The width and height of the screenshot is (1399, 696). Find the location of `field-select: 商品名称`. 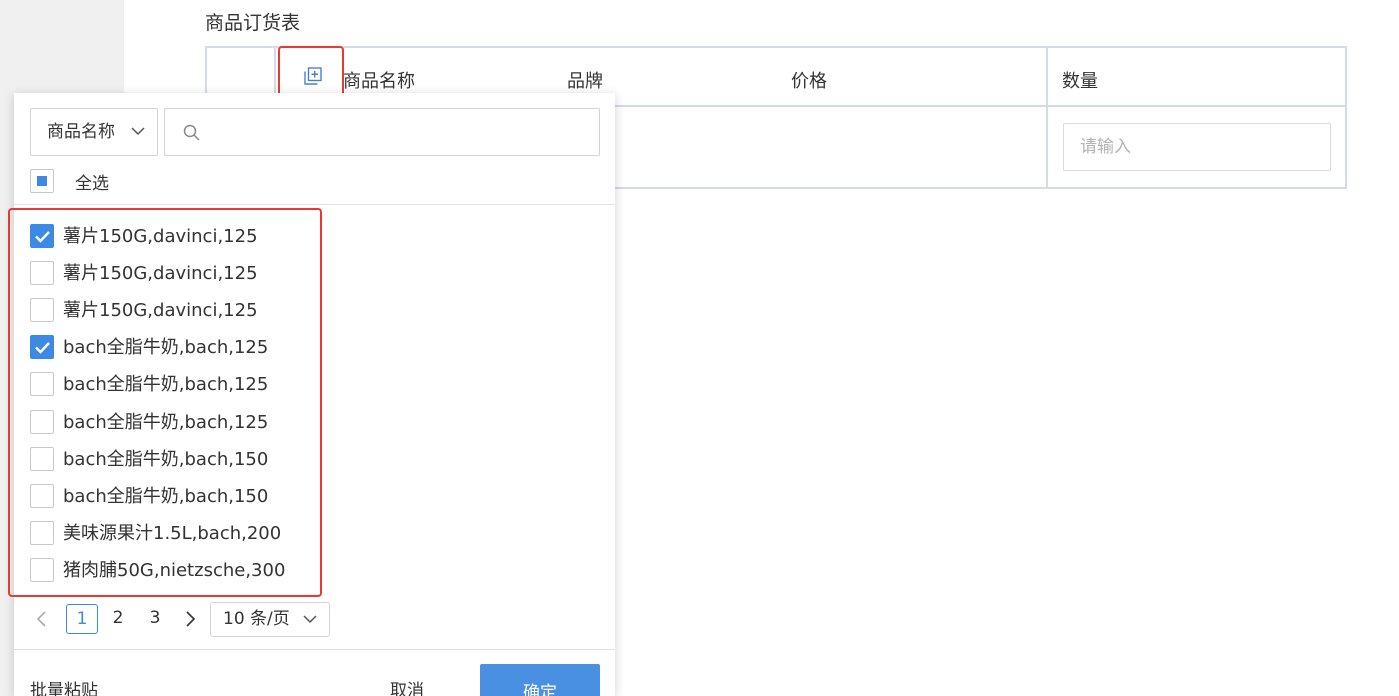

field-select: 商品名称 is located at coordinates (94, 132).